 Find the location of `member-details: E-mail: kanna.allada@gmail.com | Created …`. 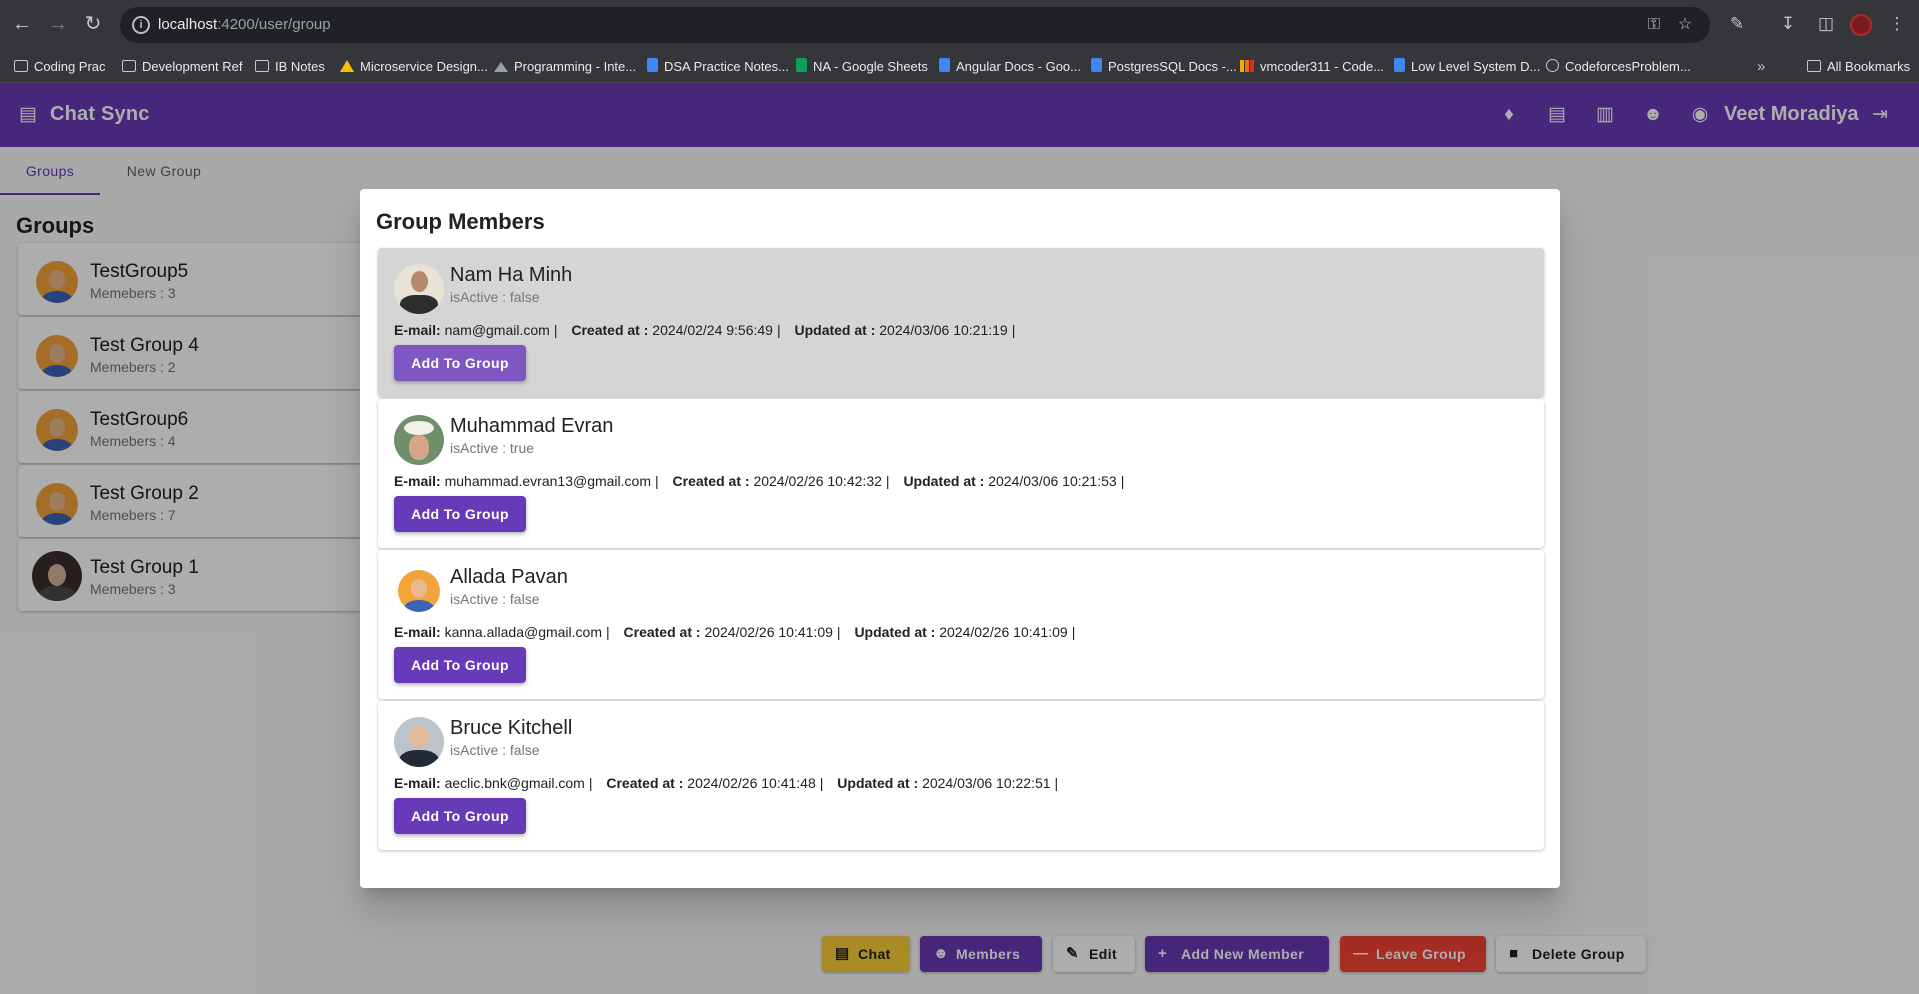

member-details: E-mail: kanna.allada@gmail.com | Created … is located at coordinates (735, 632).